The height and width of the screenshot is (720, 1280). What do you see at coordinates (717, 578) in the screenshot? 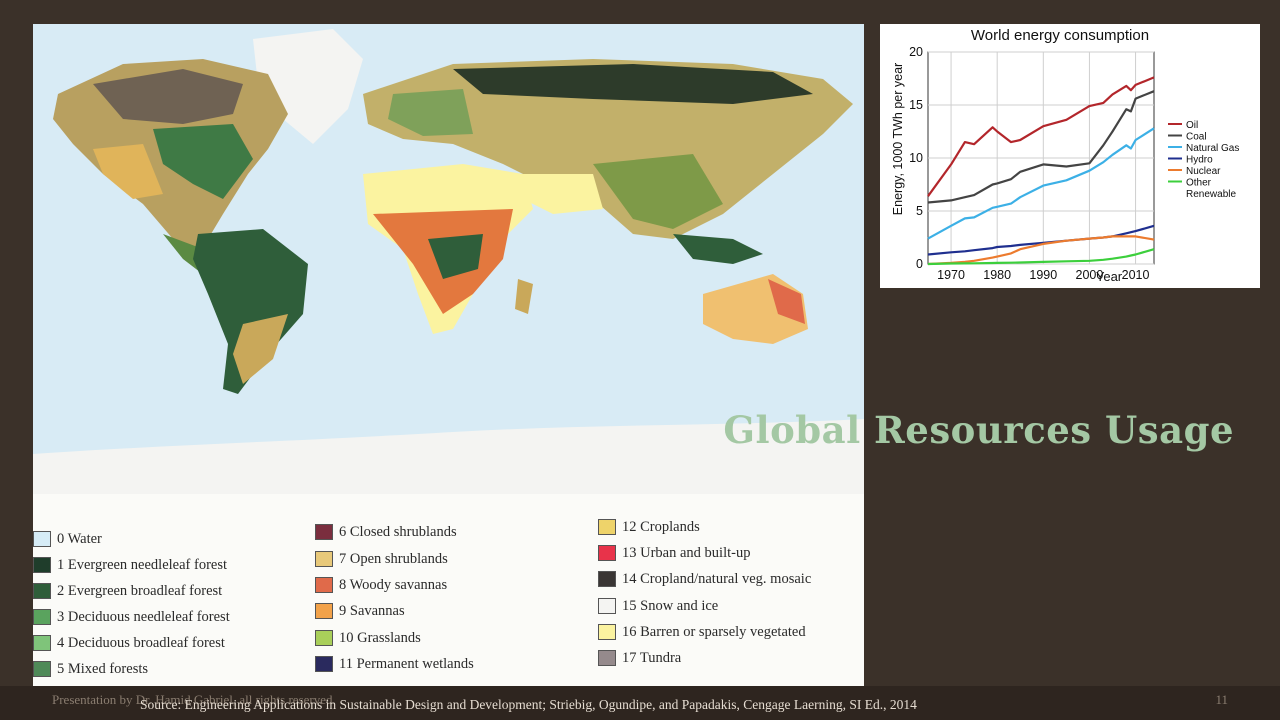
I see `legend-label: 14 Cropland/natural veg. mosaic` at bounding box center [717, 578].